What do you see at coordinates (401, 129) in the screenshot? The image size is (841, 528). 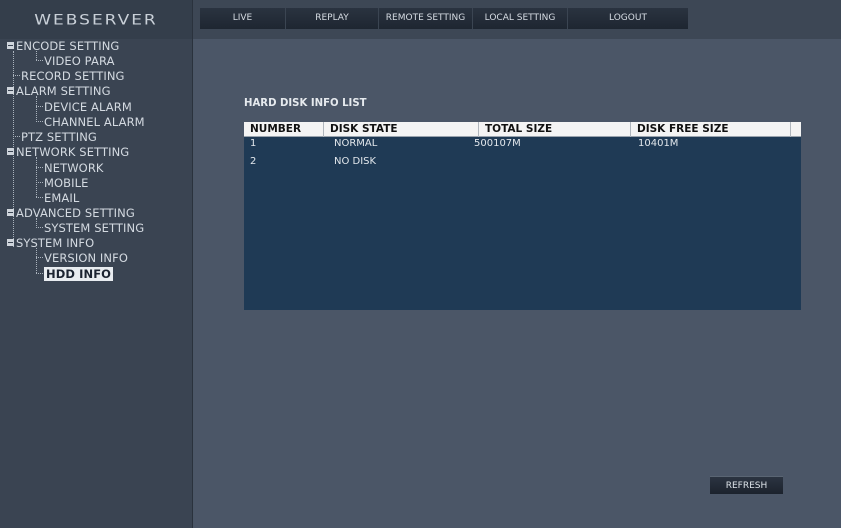 I see `column-header-disk-state: DISK STATE` at bounding box center [401, 129].